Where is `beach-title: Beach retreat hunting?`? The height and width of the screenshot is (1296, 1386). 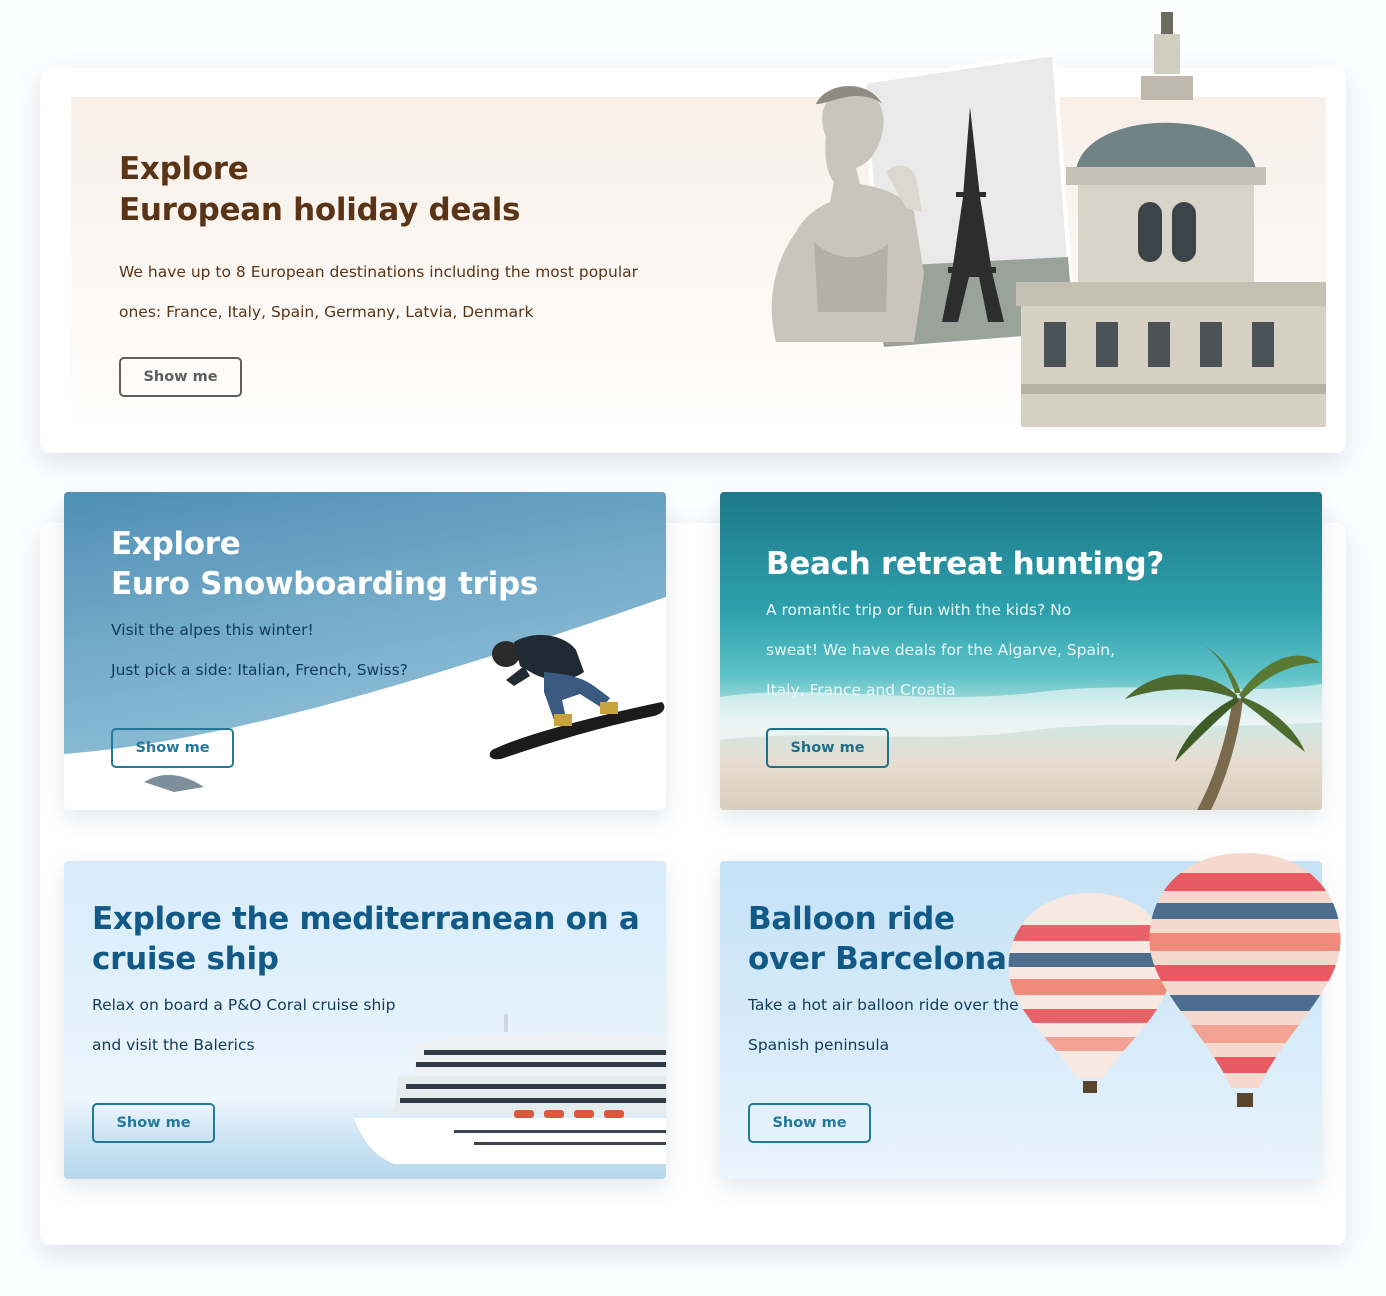 beach-title: Beach retreat hunting? is located at coordinates (965, 564).